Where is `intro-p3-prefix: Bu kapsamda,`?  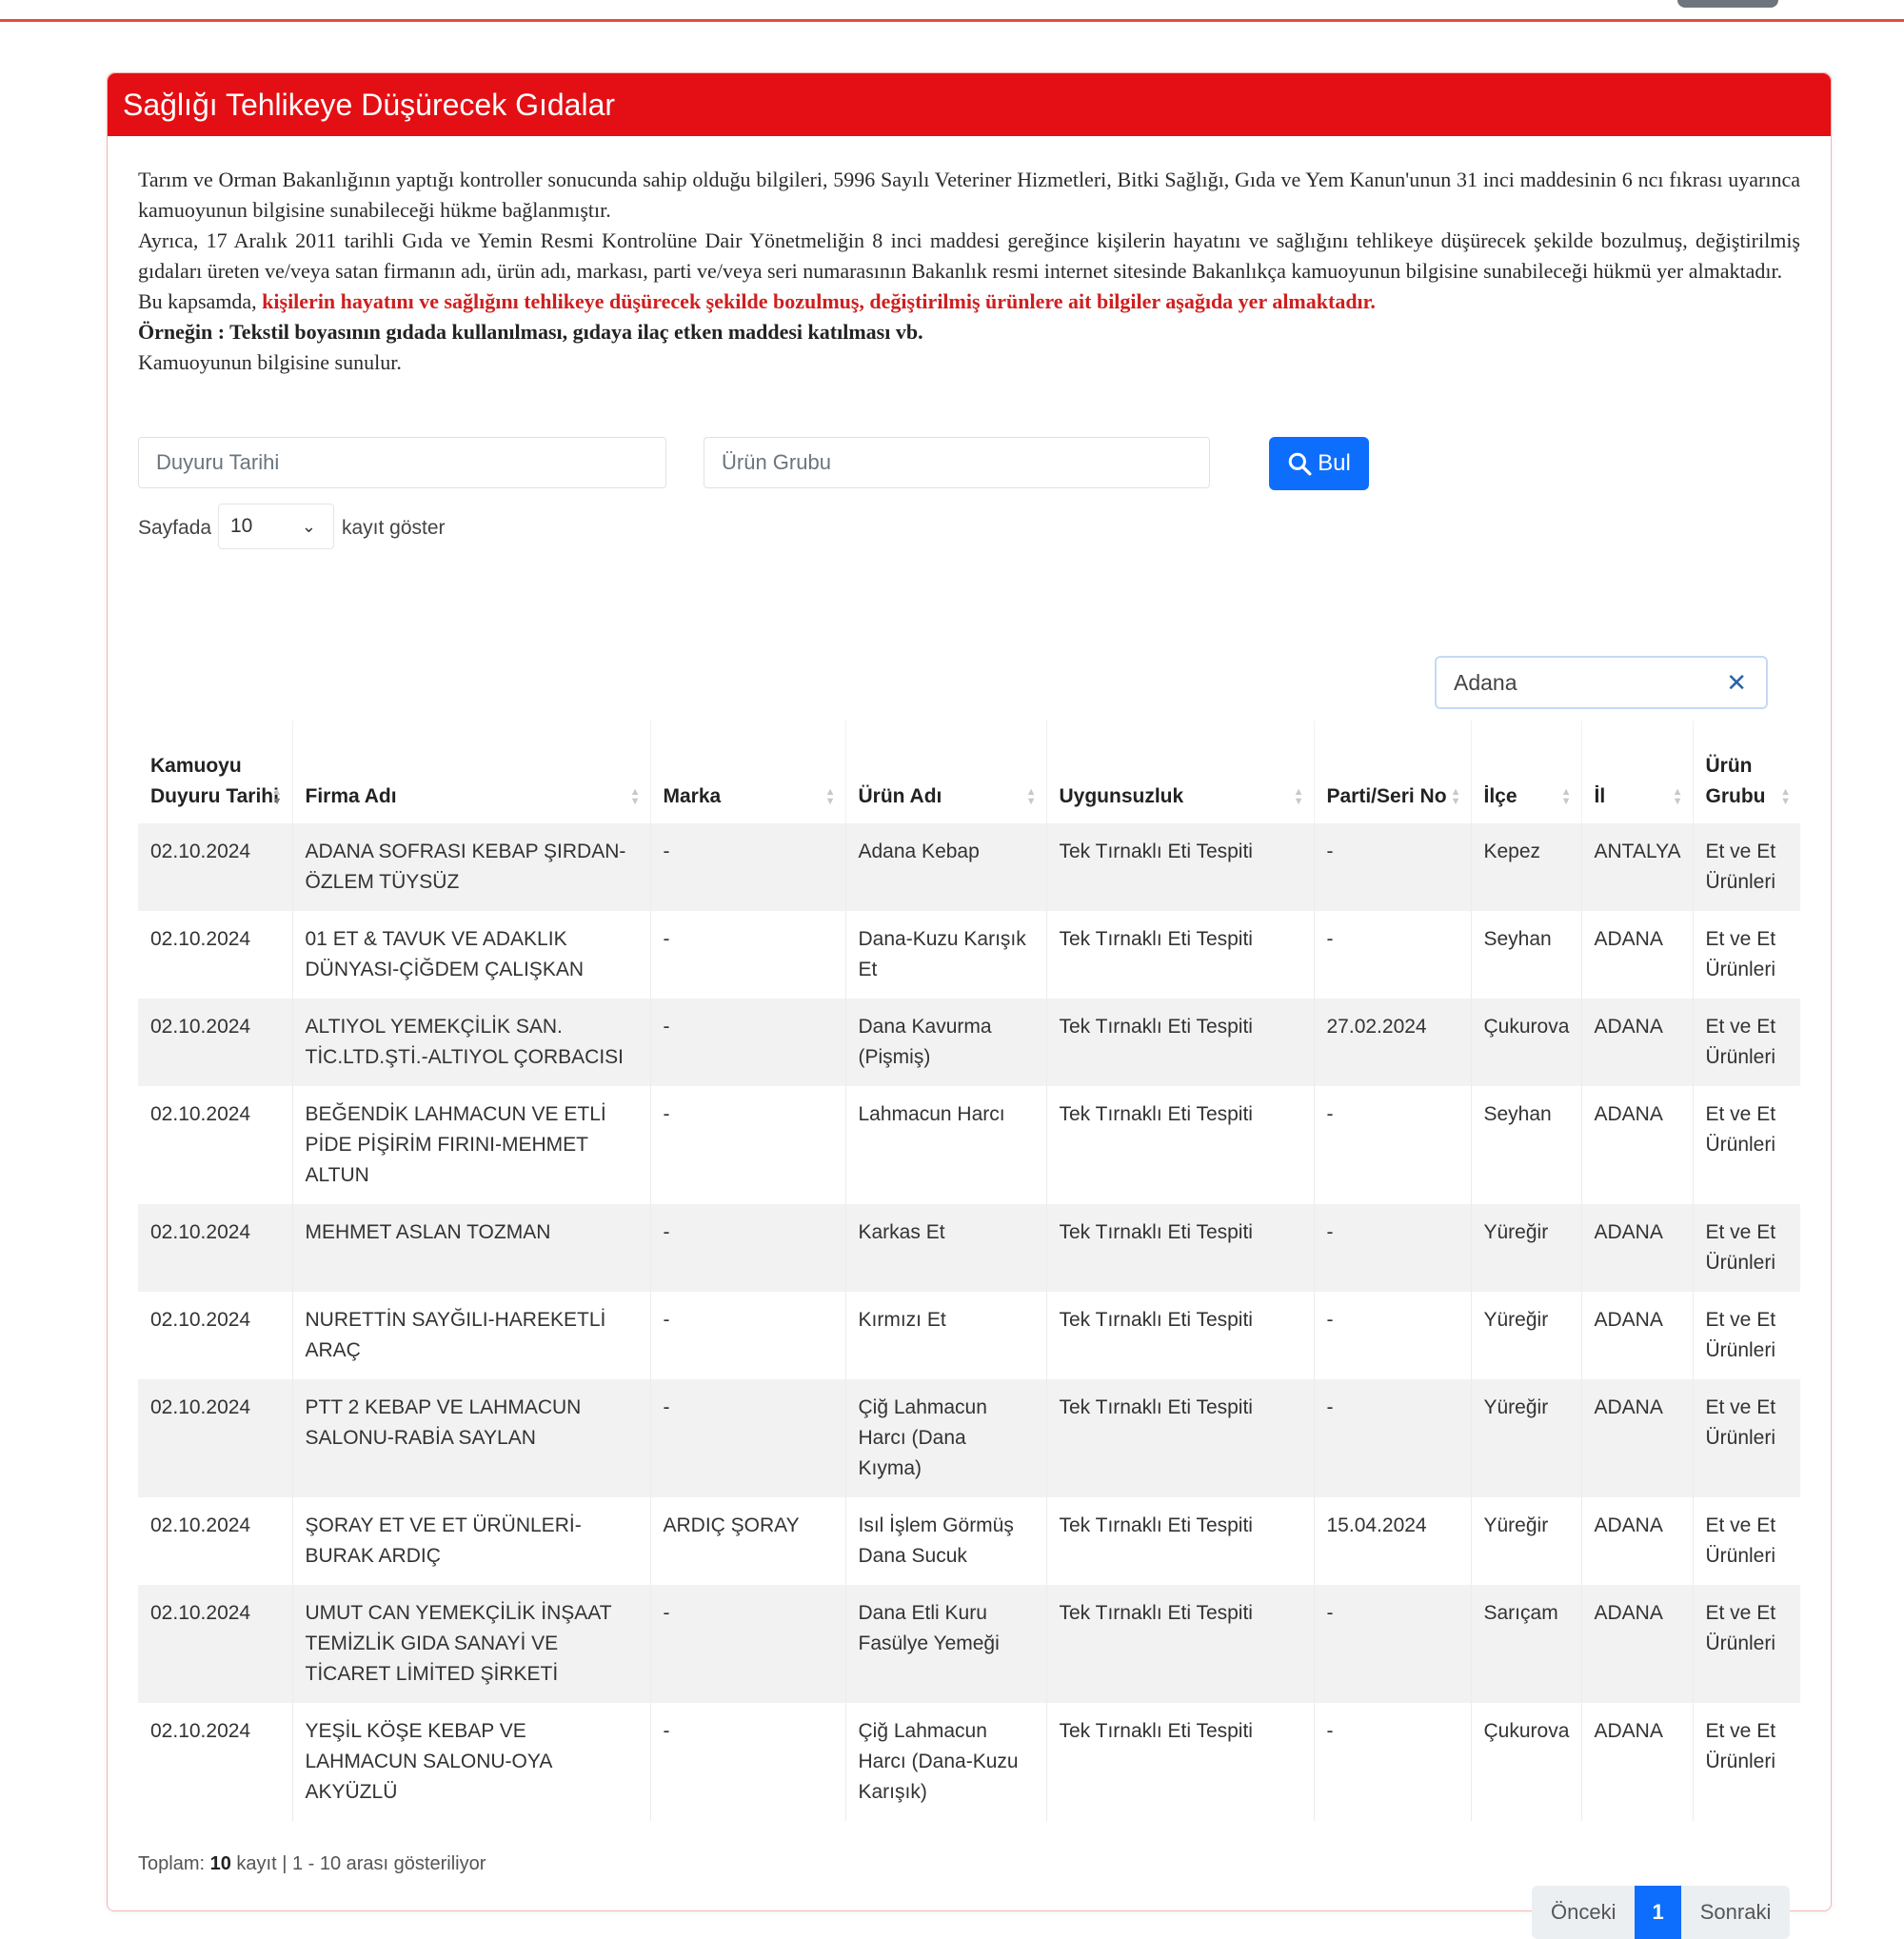 intro-p3-prefix: Bu kapsamda, is located at coordinates (200, 301).